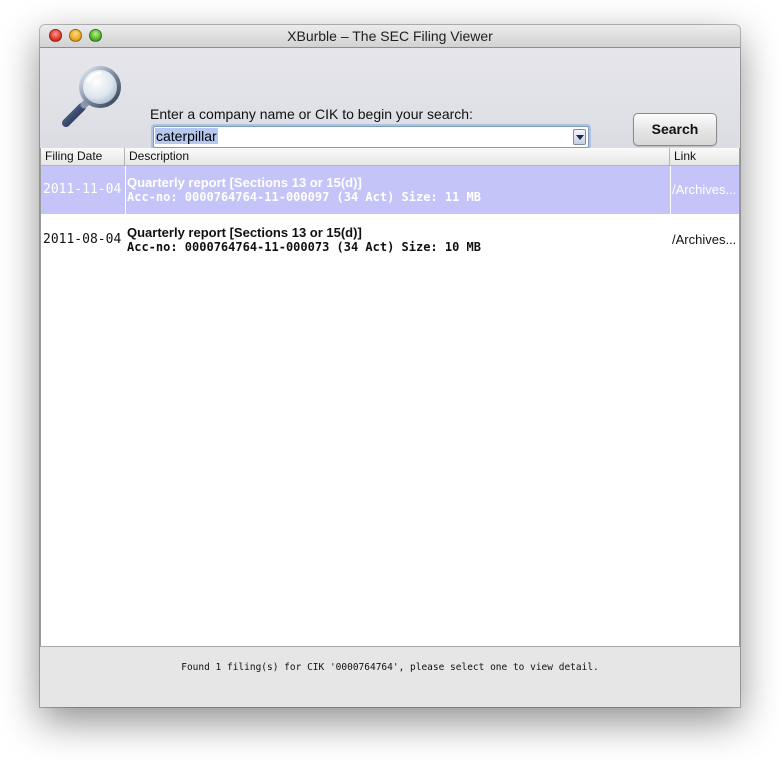 This screenshot has width=780, height=762. What do you see at coordinates (82, 239) in the screenshot?
I see `filing-date-cell: 2011-08-04` at bounding box center [82, 239].